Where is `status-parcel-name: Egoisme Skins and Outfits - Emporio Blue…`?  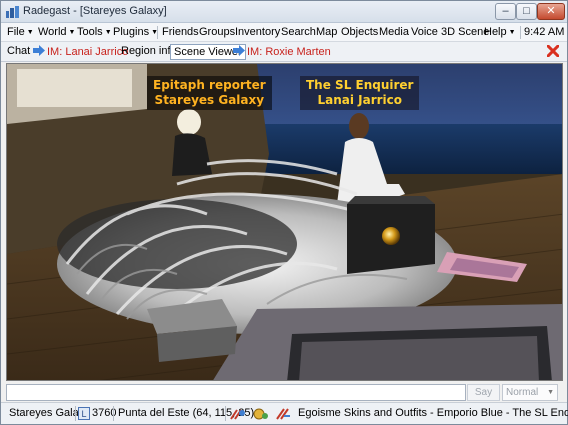 status-parcel-name: Egoisme Skins and Outfits - Emporio Blue… is located at coordinates (433, 413).